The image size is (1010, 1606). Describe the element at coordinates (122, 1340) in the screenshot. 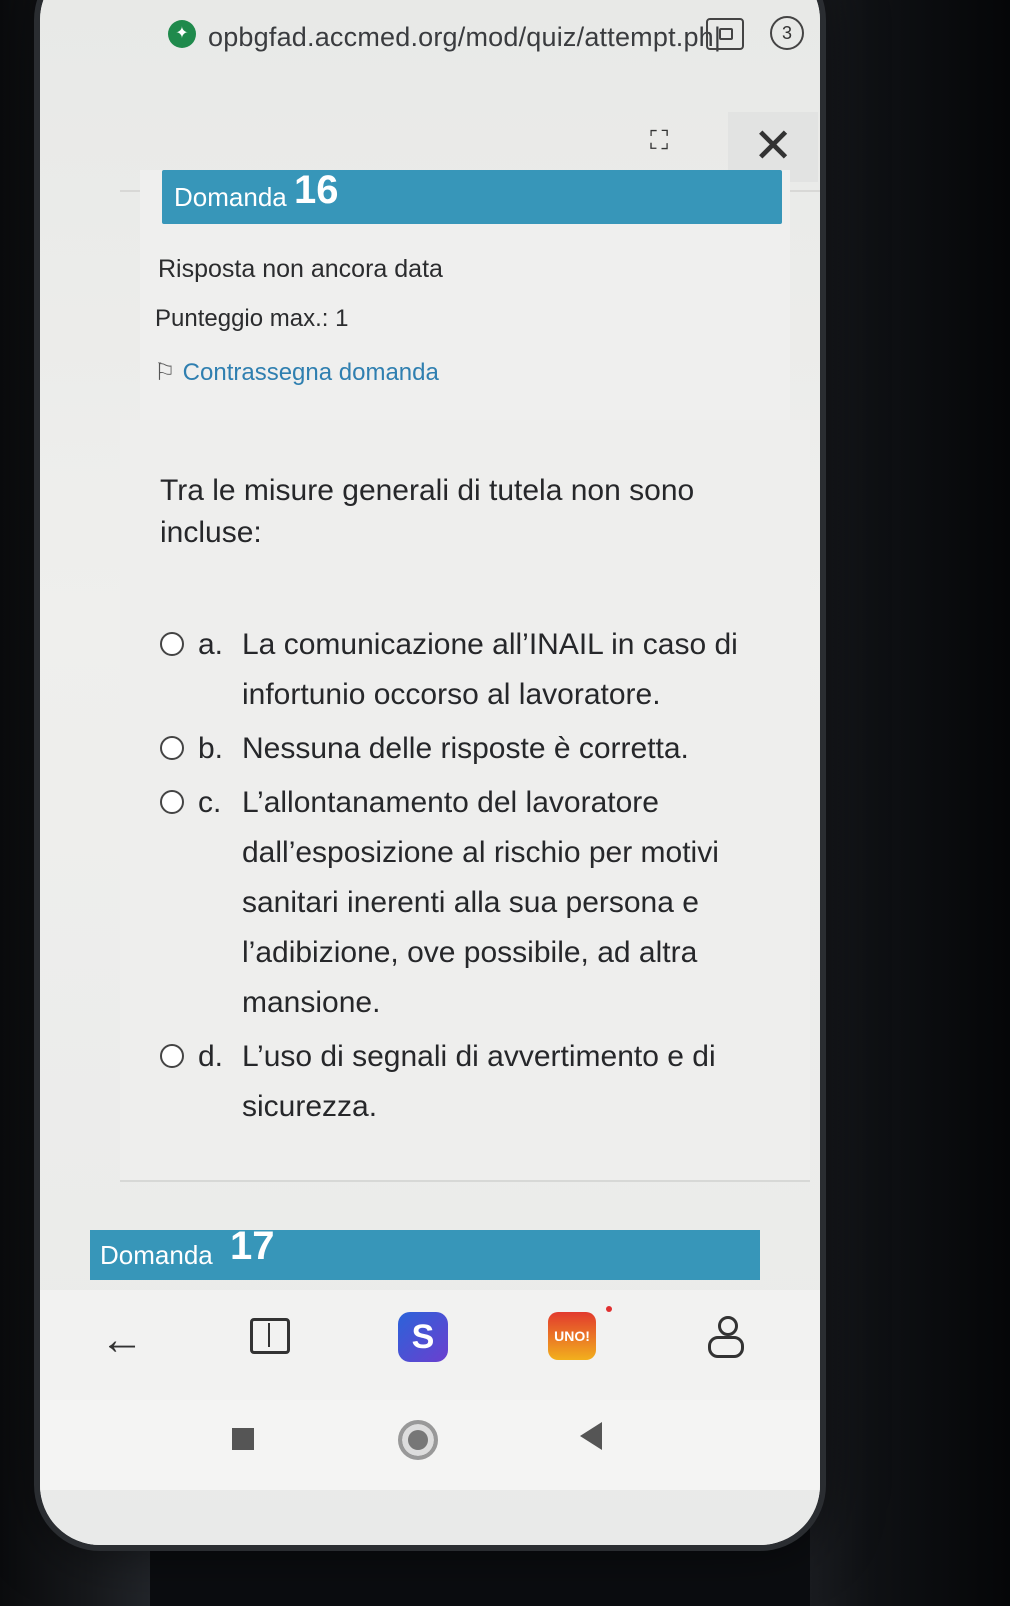

I see `back-arrow-icon: ←` at that location.